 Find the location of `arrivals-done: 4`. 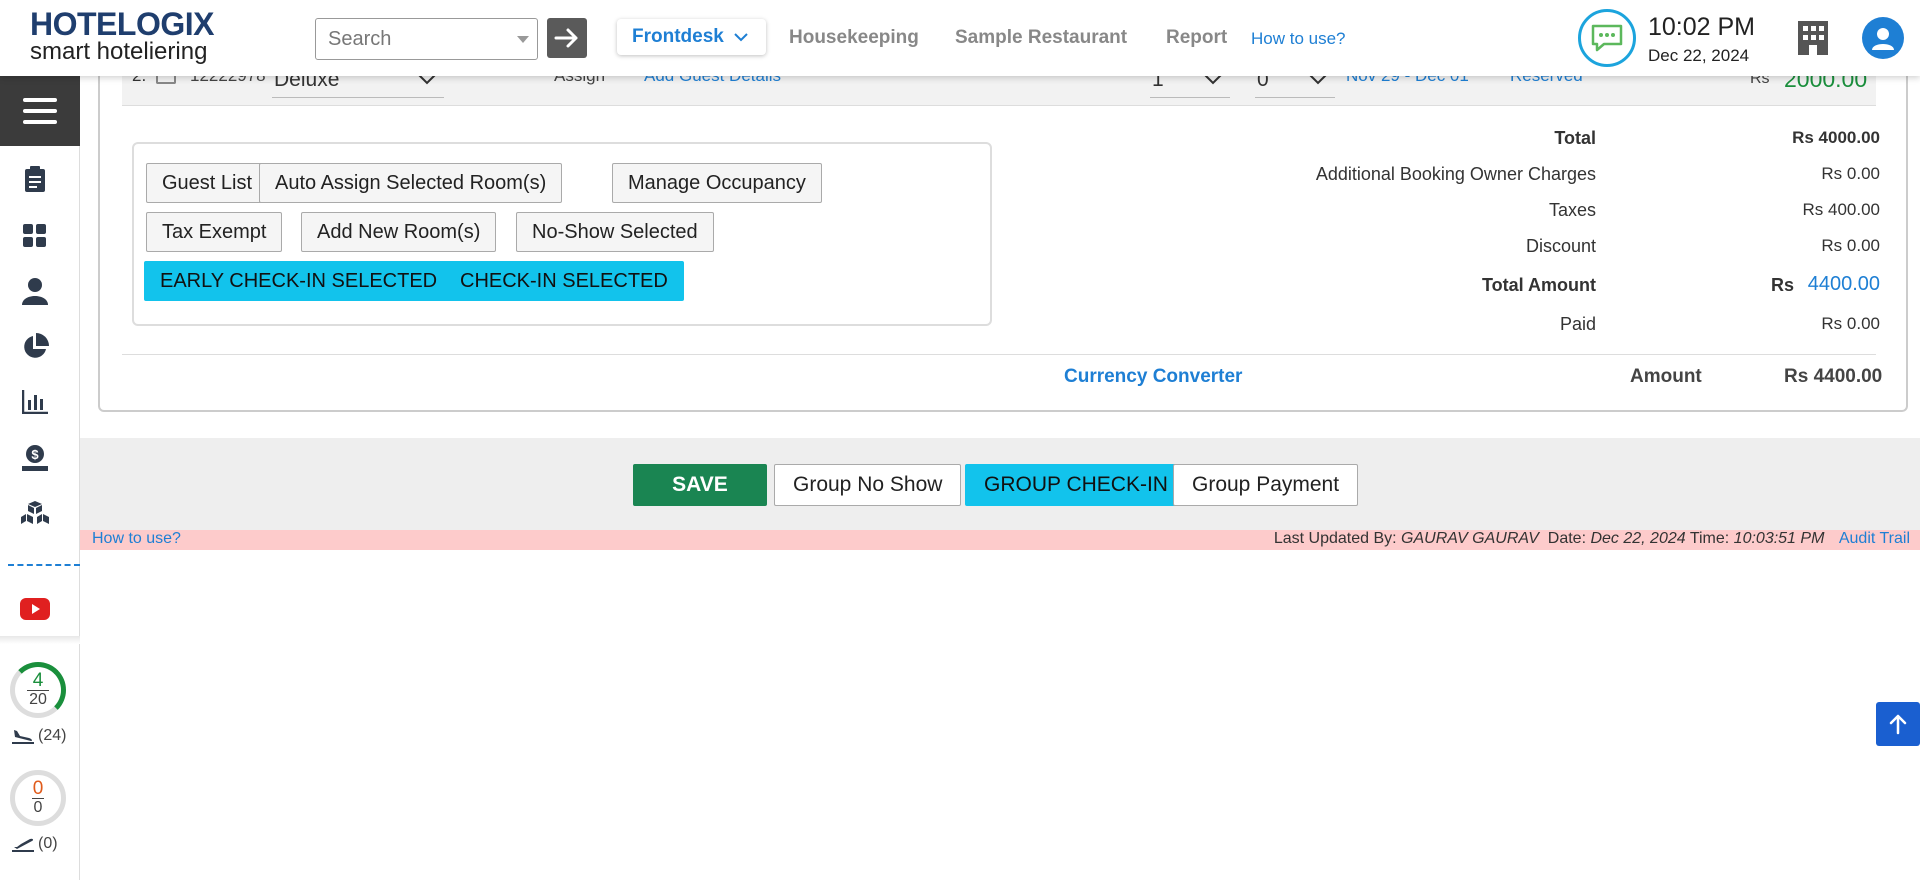

arrivals-done: 4 is located at coordinates (38, 680).